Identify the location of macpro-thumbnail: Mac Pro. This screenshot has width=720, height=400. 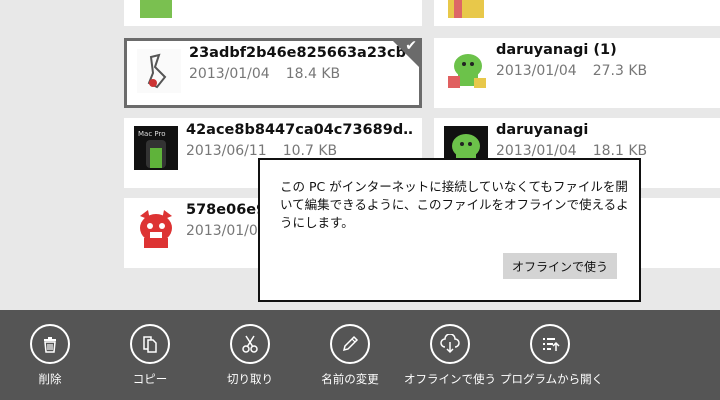
(156, 148).